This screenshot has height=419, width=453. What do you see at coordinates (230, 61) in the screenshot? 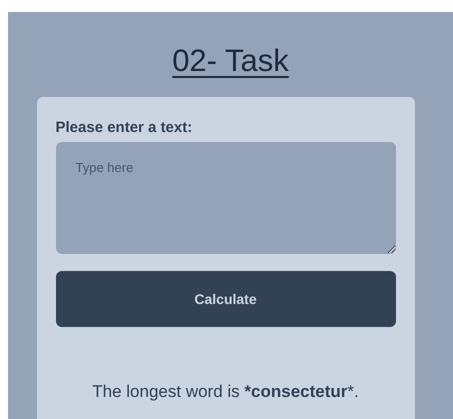
I see `page-title: 02- Task` at bounding box center [230, 61].